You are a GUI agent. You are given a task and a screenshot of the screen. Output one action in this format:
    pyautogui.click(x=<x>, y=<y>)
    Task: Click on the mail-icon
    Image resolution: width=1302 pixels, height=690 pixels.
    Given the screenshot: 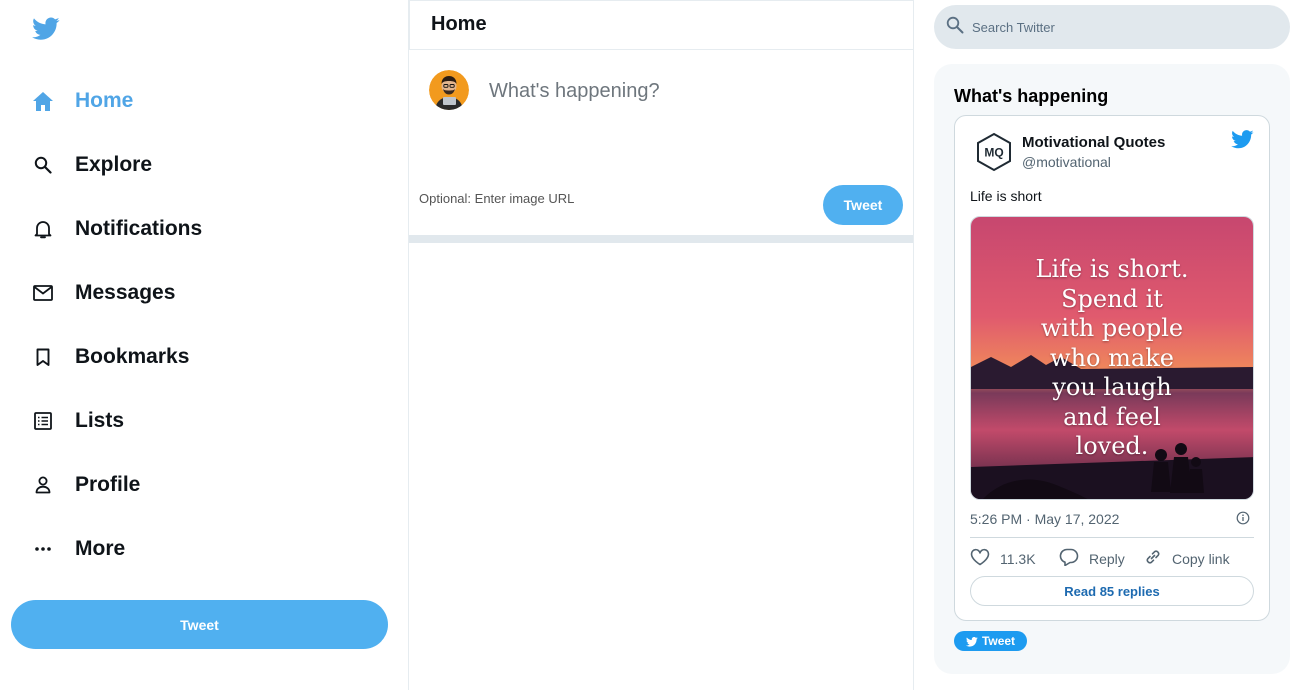 What is the action you would take?
    pyautogui.click(x=43, y=293)
    